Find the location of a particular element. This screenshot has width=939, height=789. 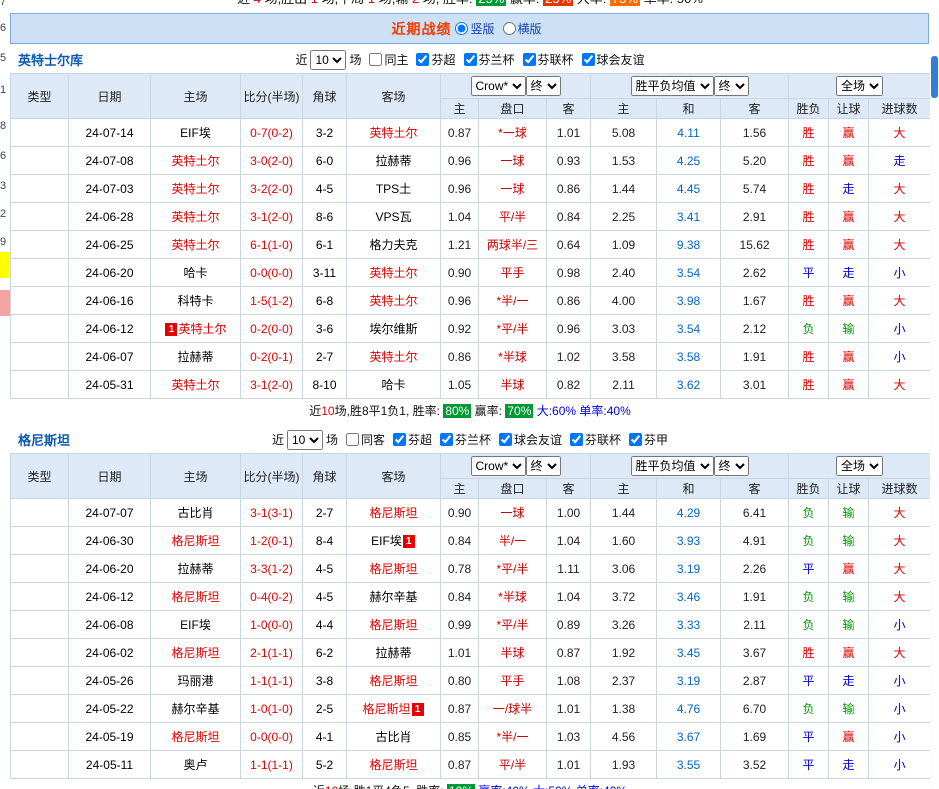

home-team-cell: 哈卡 is located at coordinates (195, 272).